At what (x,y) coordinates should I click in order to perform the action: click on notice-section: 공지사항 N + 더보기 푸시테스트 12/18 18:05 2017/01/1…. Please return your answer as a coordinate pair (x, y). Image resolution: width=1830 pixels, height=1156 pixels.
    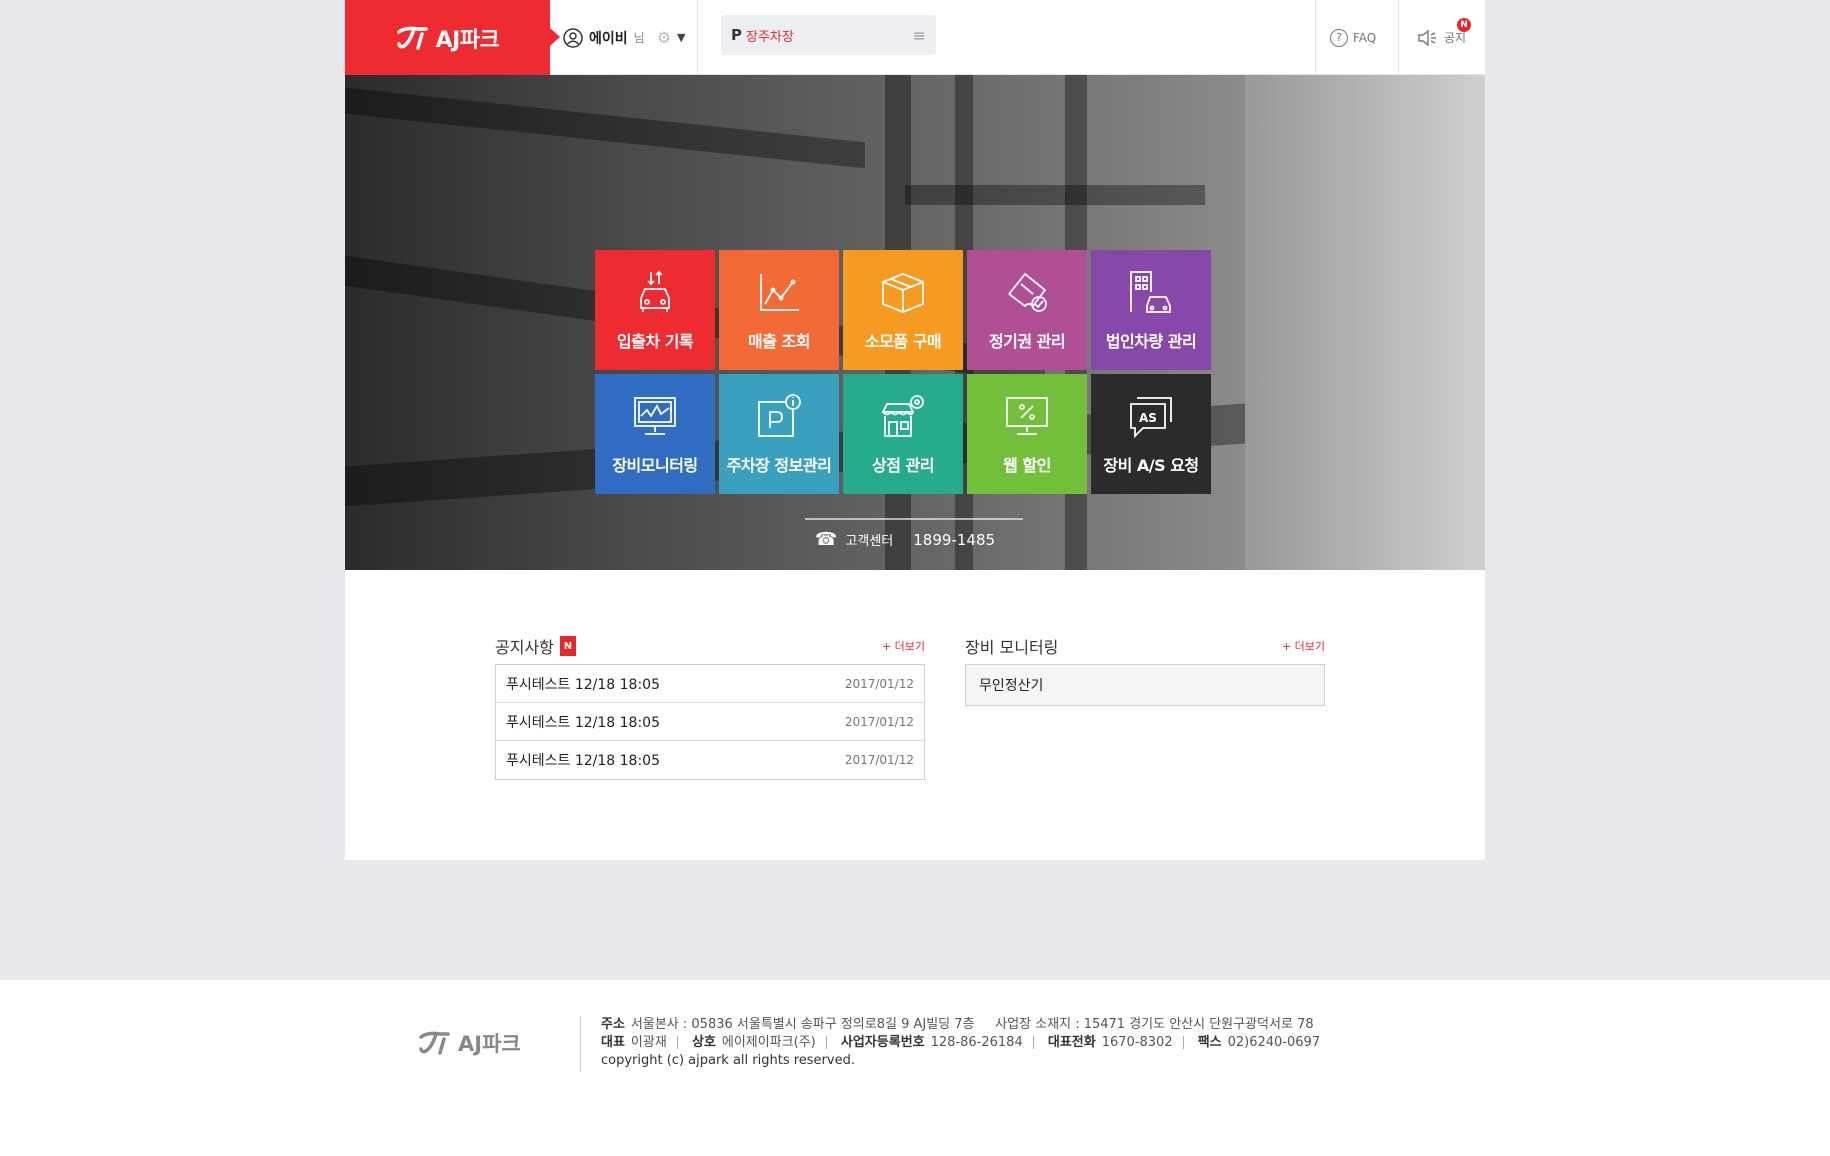
    Looking at the image, I should click on (710, 707).